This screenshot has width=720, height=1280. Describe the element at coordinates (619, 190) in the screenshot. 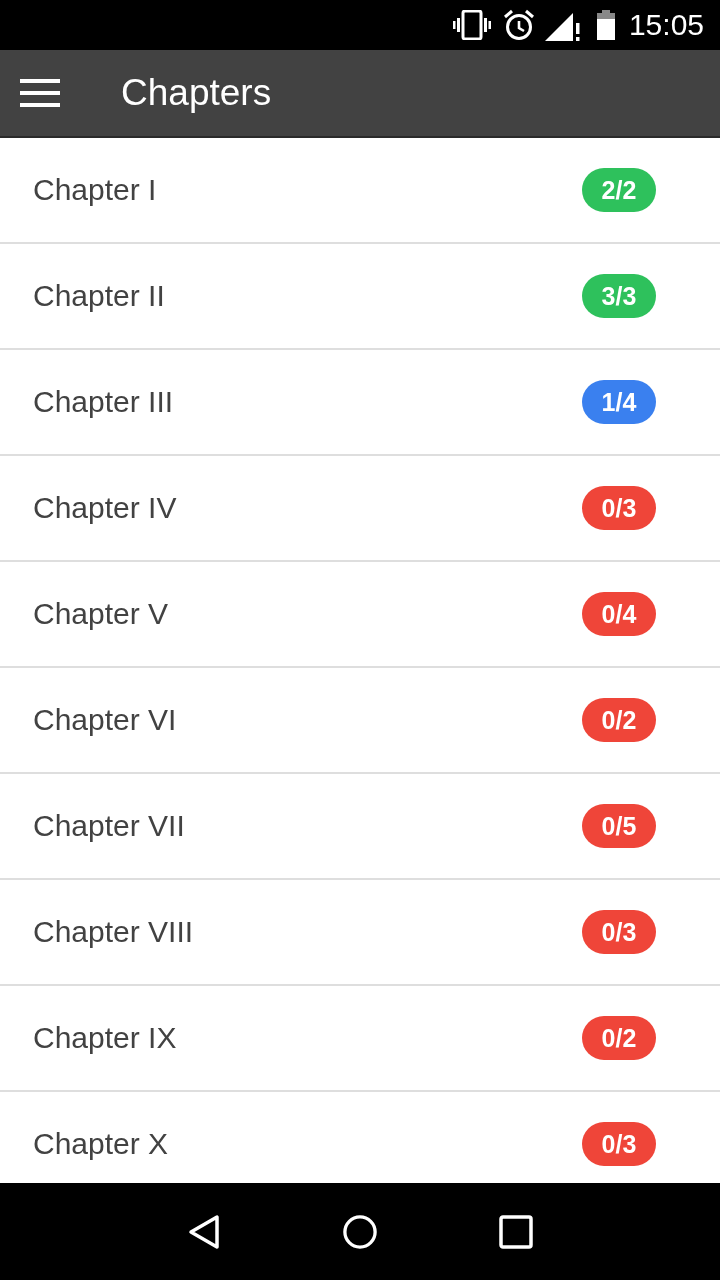

I see `progress-badge: 2/2` at that location.